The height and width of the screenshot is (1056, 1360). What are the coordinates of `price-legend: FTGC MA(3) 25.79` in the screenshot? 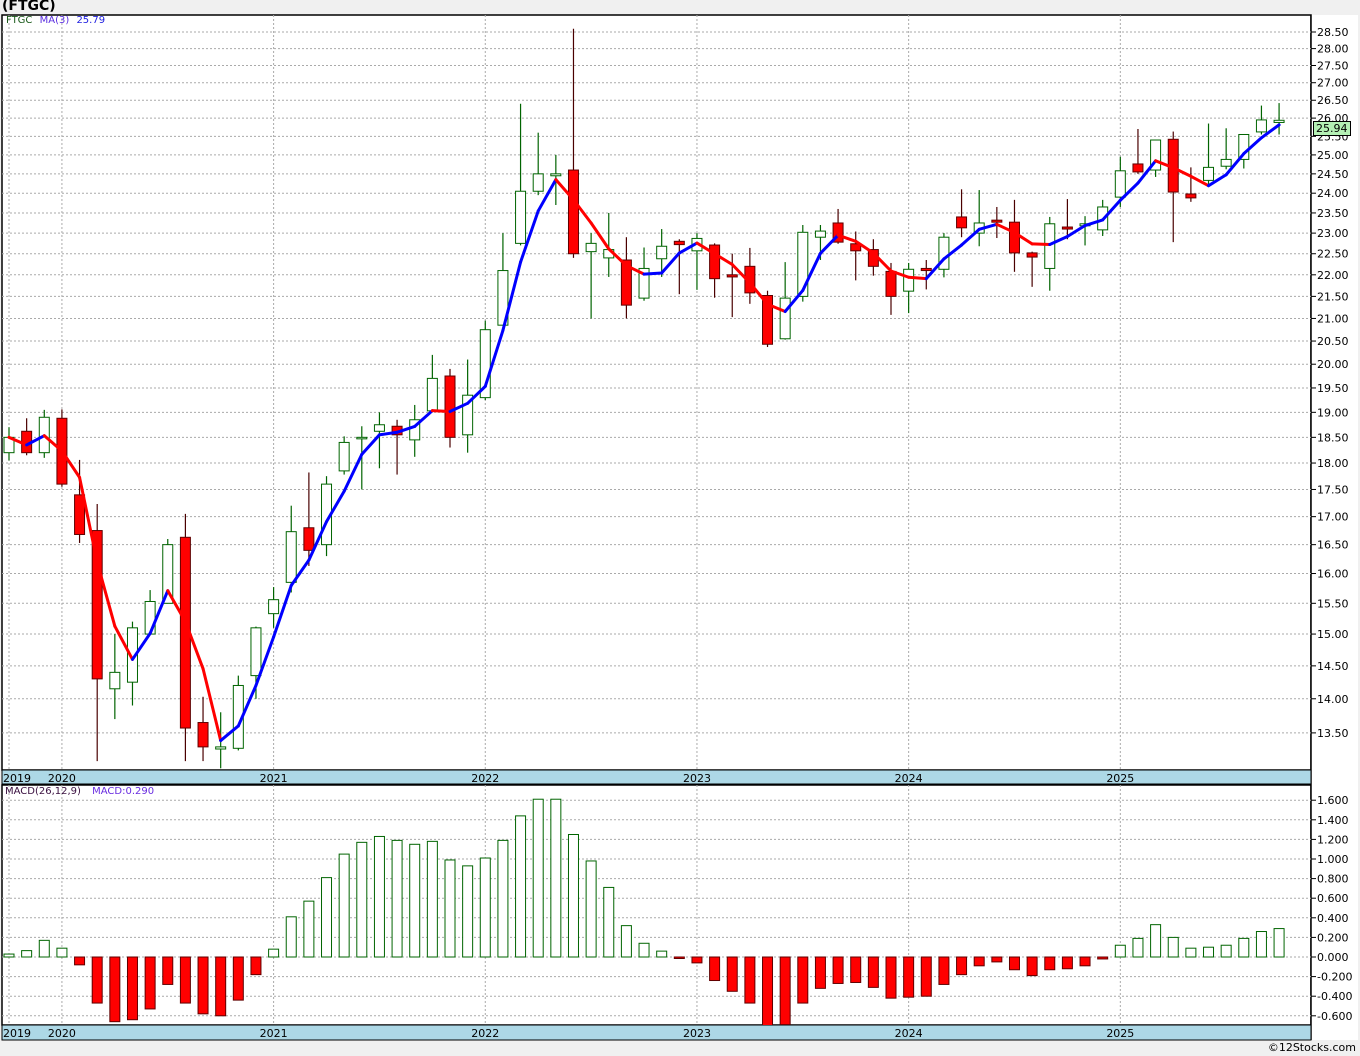 It's located at (55, 20).